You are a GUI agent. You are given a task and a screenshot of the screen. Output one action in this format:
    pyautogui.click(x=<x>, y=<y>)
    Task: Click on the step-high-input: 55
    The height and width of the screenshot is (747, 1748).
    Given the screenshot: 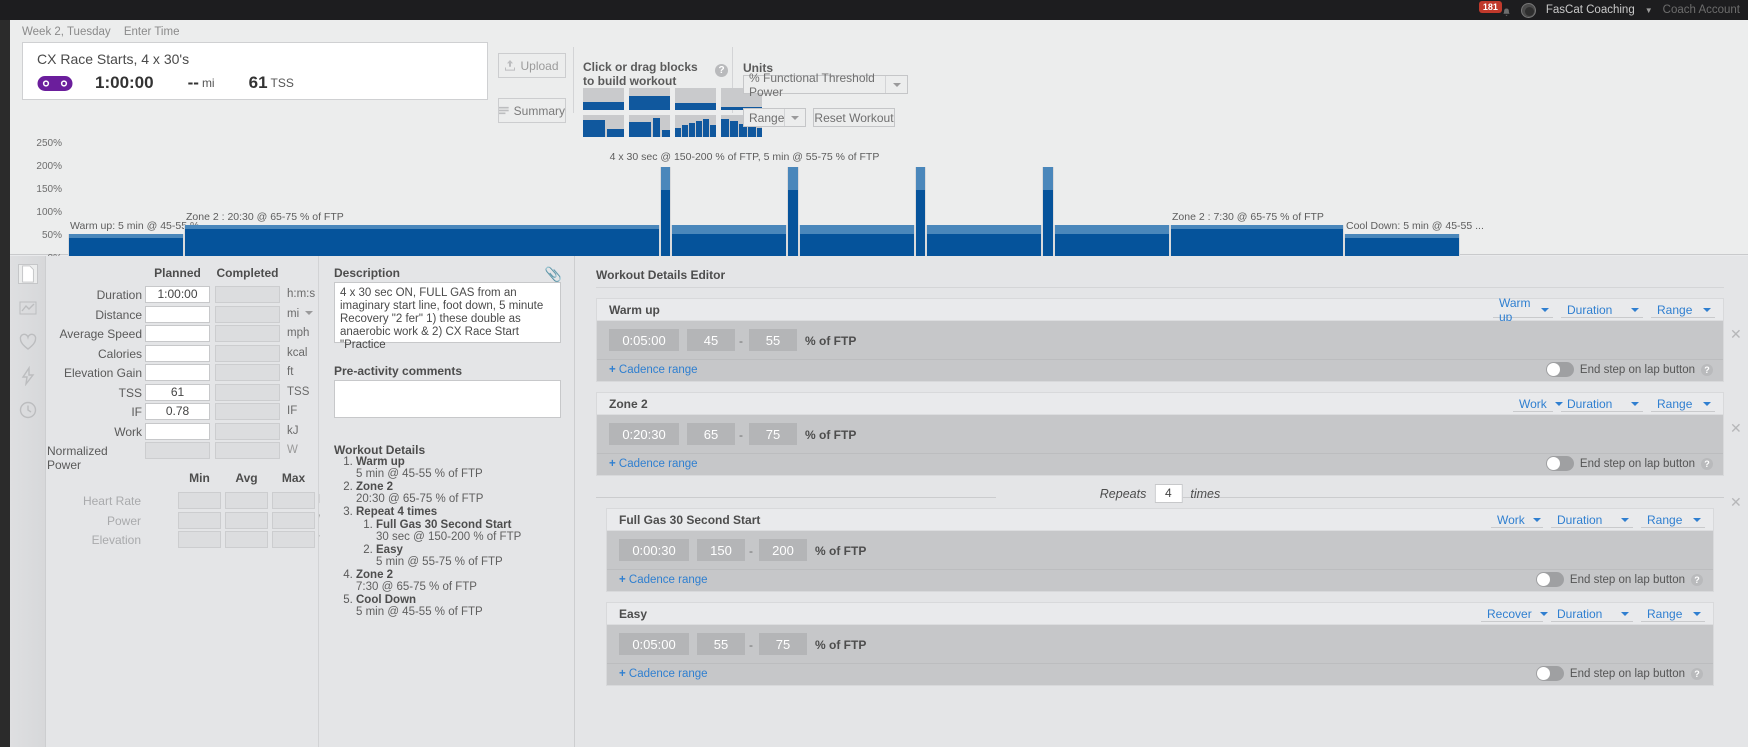 What is the action you would take?
    pyautogui.click(x=773, y=340)
    